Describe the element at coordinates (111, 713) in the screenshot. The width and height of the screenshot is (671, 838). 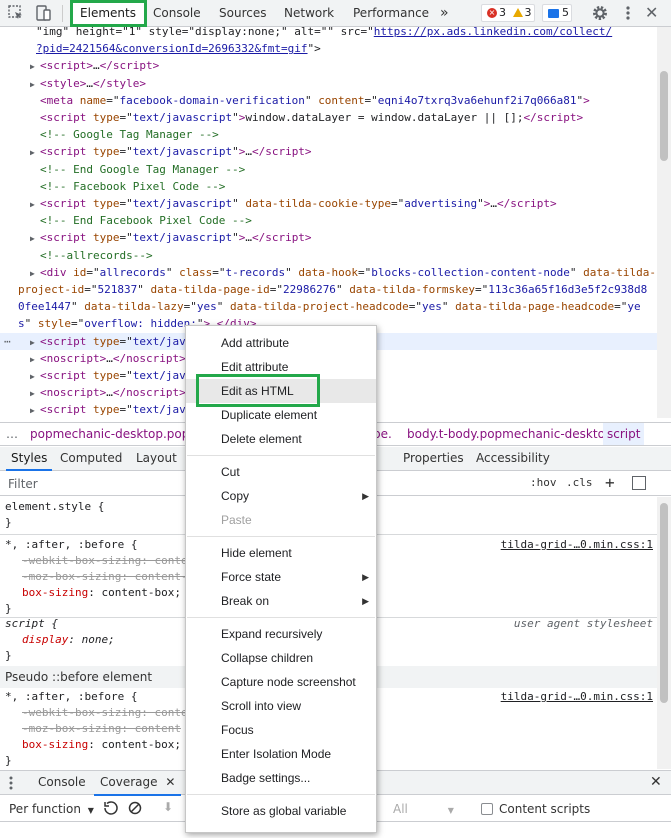
I see `overridden-property-webkit: -webkit-box-sizing: content` at that location.